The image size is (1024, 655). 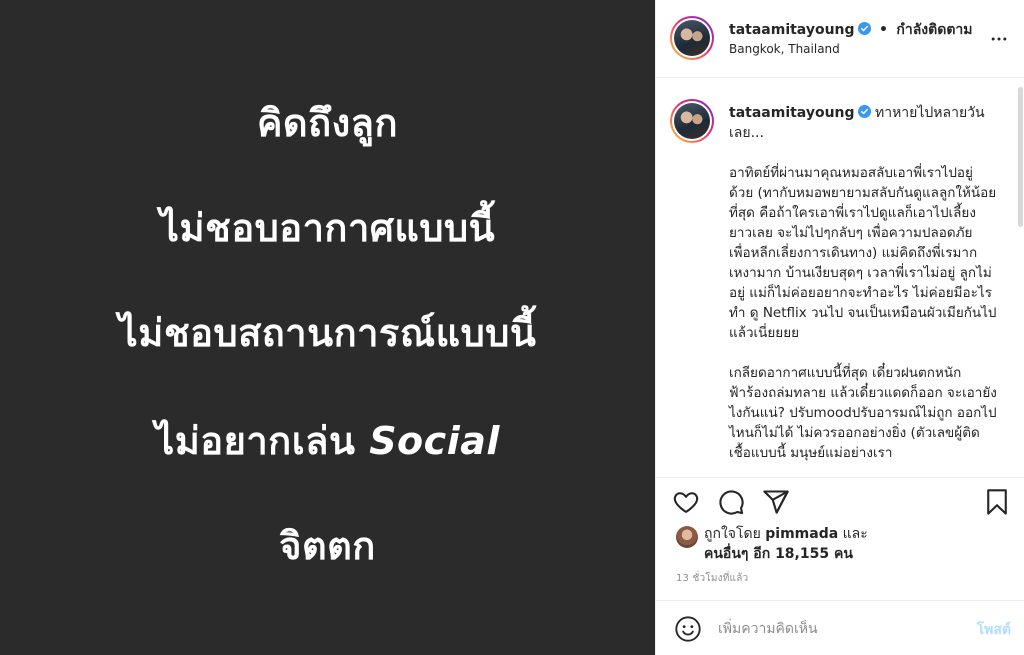 What do you see at coordinates (692, 121) in the screenshot?
I see `caption-avatar` at bounding box center [692, 121].